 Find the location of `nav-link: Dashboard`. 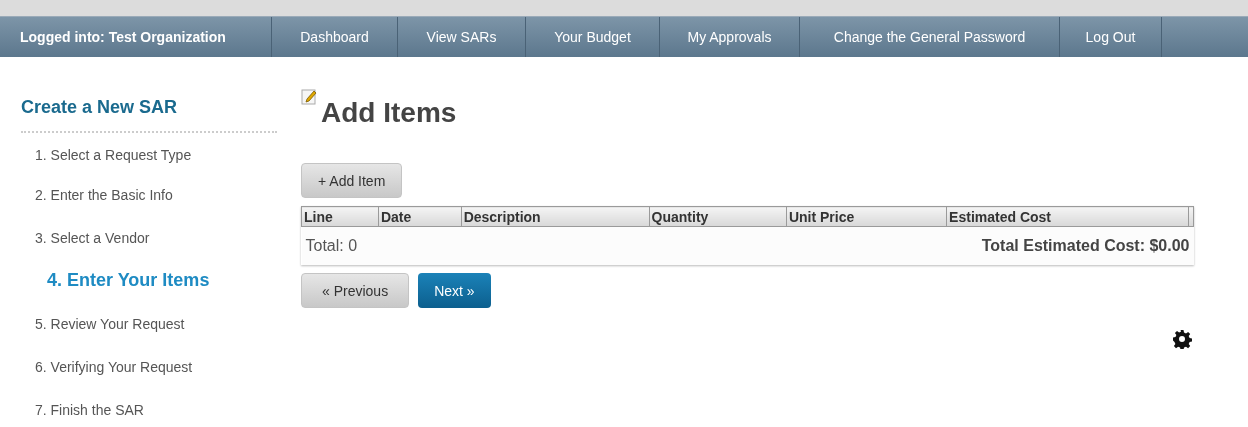

nav-link: Dashboard is located at coordinates (335, 37).